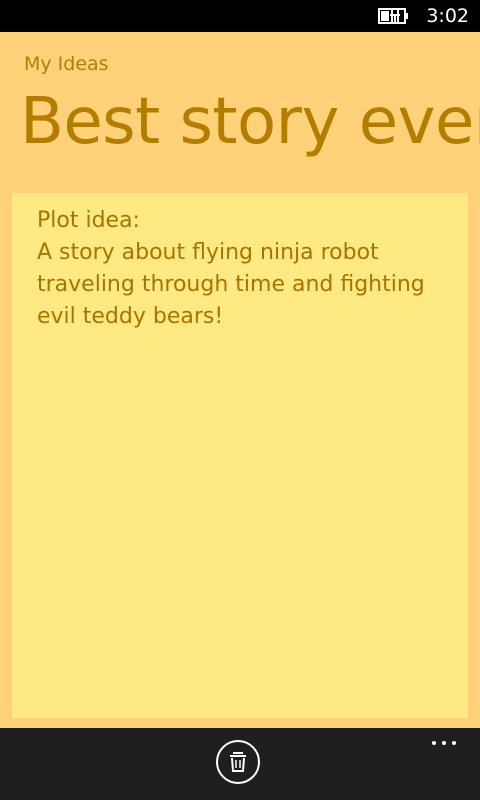 This screenshot has width=480, height=800. Describe the element at coordinates (393, 16) in the screenshot. I see `battery-charging-icon` at that location.